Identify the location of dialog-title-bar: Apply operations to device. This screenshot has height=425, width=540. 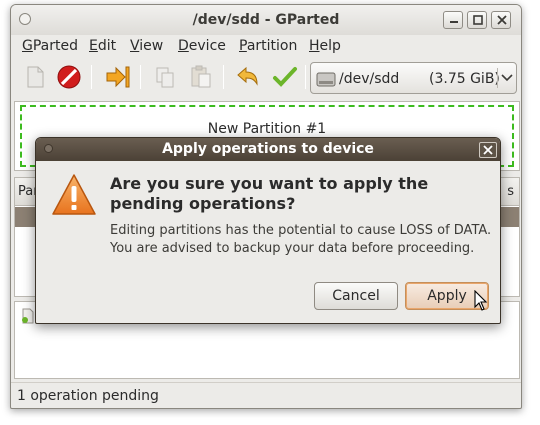
(268, 149).